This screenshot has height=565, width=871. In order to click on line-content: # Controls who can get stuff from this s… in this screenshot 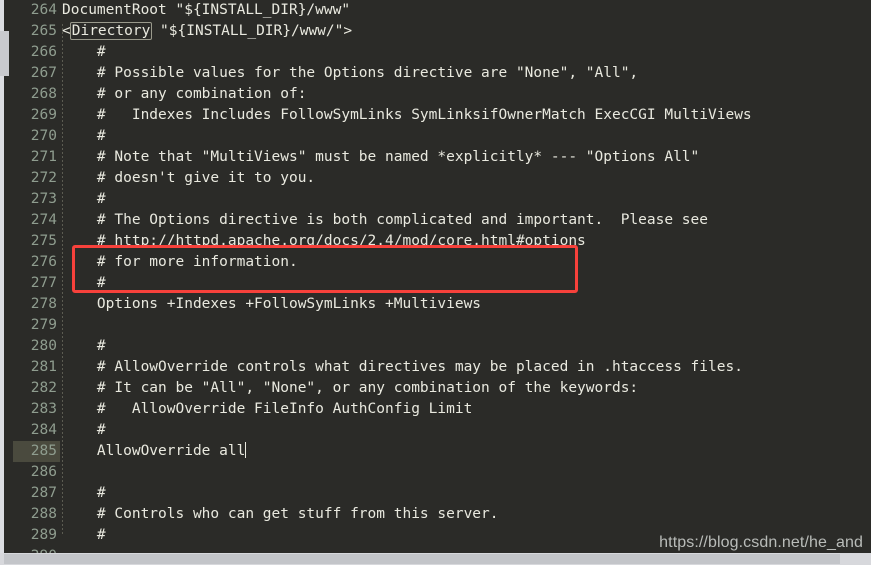, I will do `click(280, 514)`.